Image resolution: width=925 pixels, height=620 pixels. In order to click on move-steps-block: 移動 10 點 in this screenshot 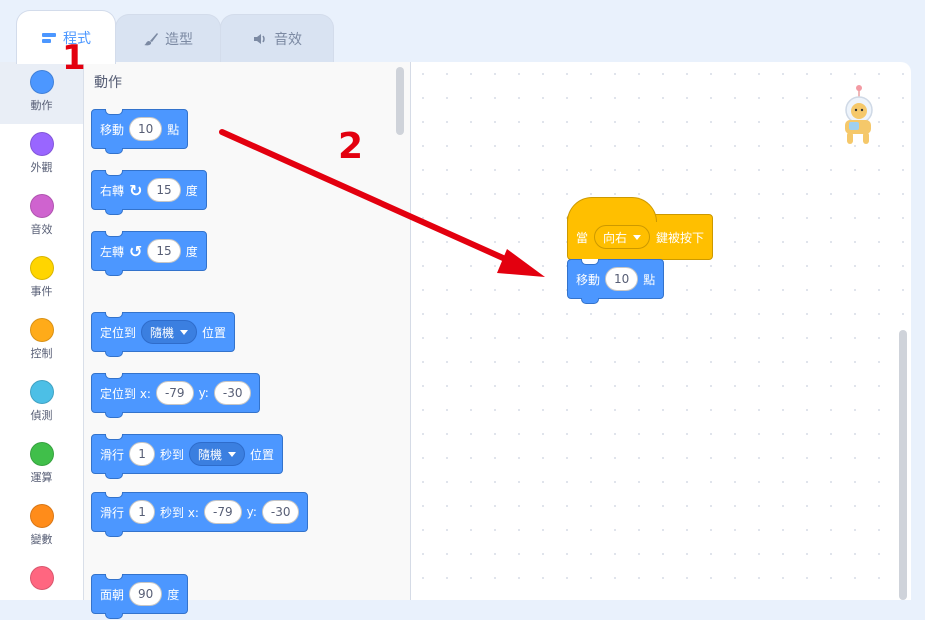, I will do `click(140, 131)`.